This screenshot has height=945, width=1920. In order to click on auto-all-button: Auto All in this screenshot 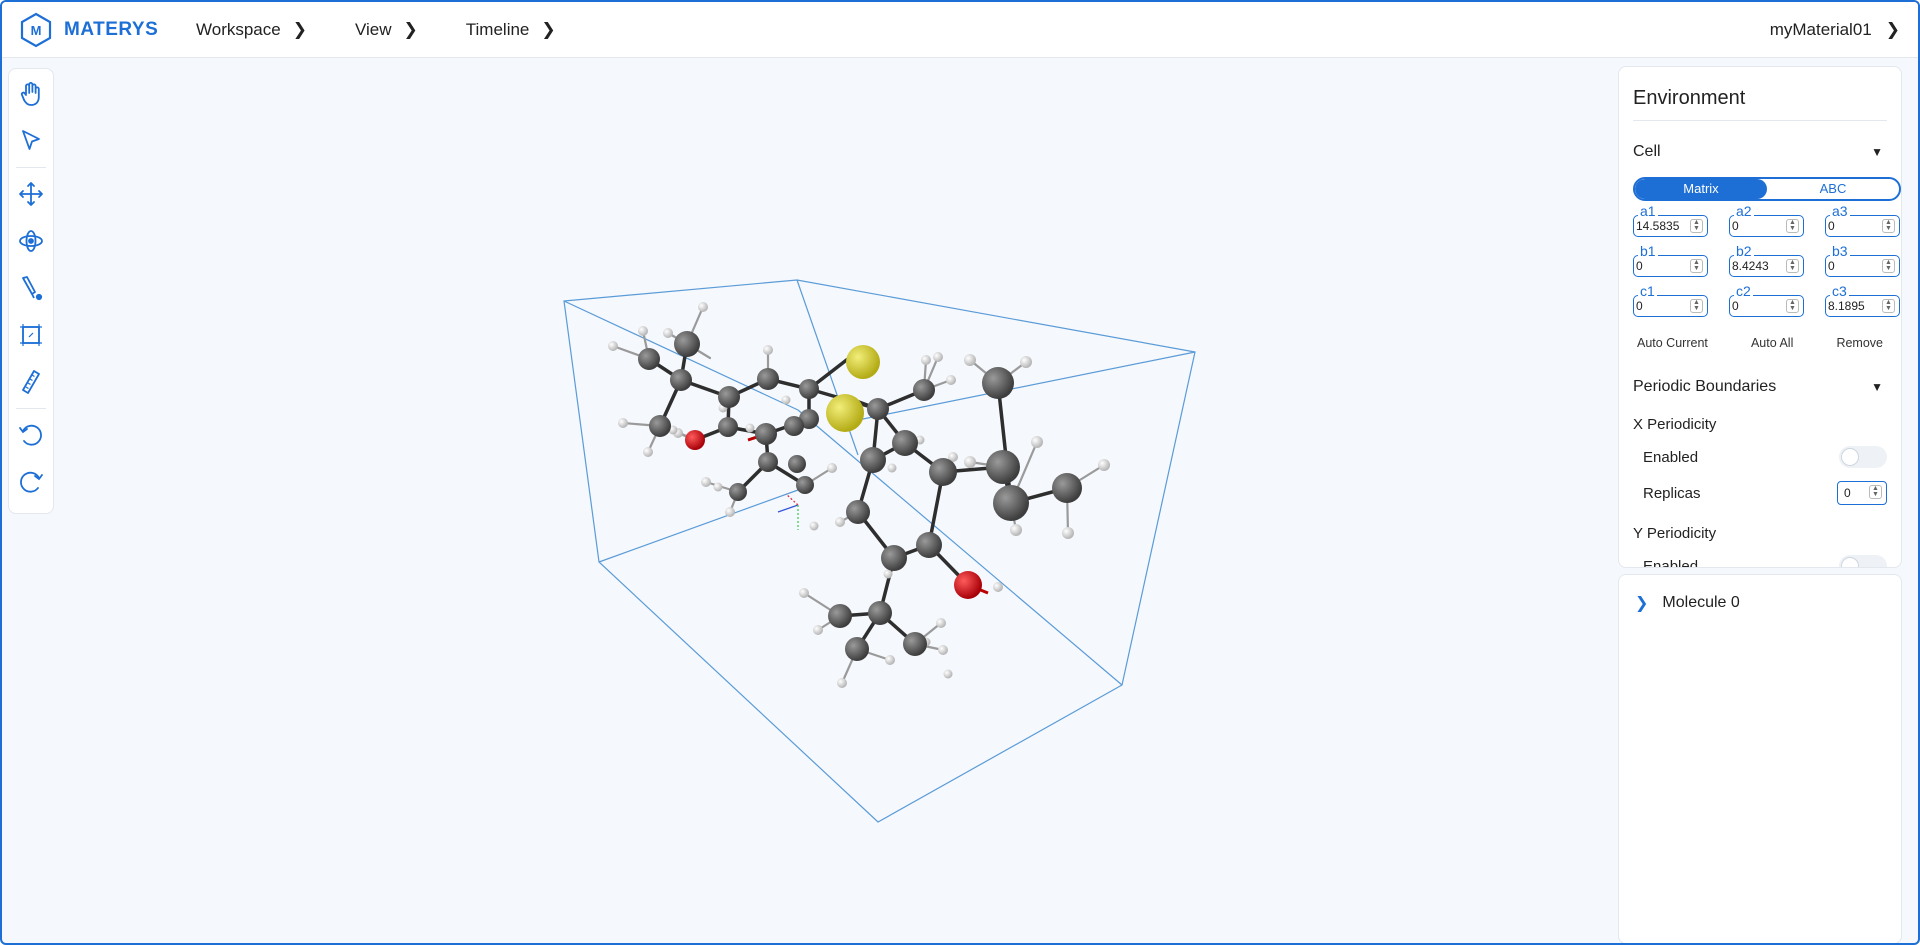, I will do `click(1772, 343)`.